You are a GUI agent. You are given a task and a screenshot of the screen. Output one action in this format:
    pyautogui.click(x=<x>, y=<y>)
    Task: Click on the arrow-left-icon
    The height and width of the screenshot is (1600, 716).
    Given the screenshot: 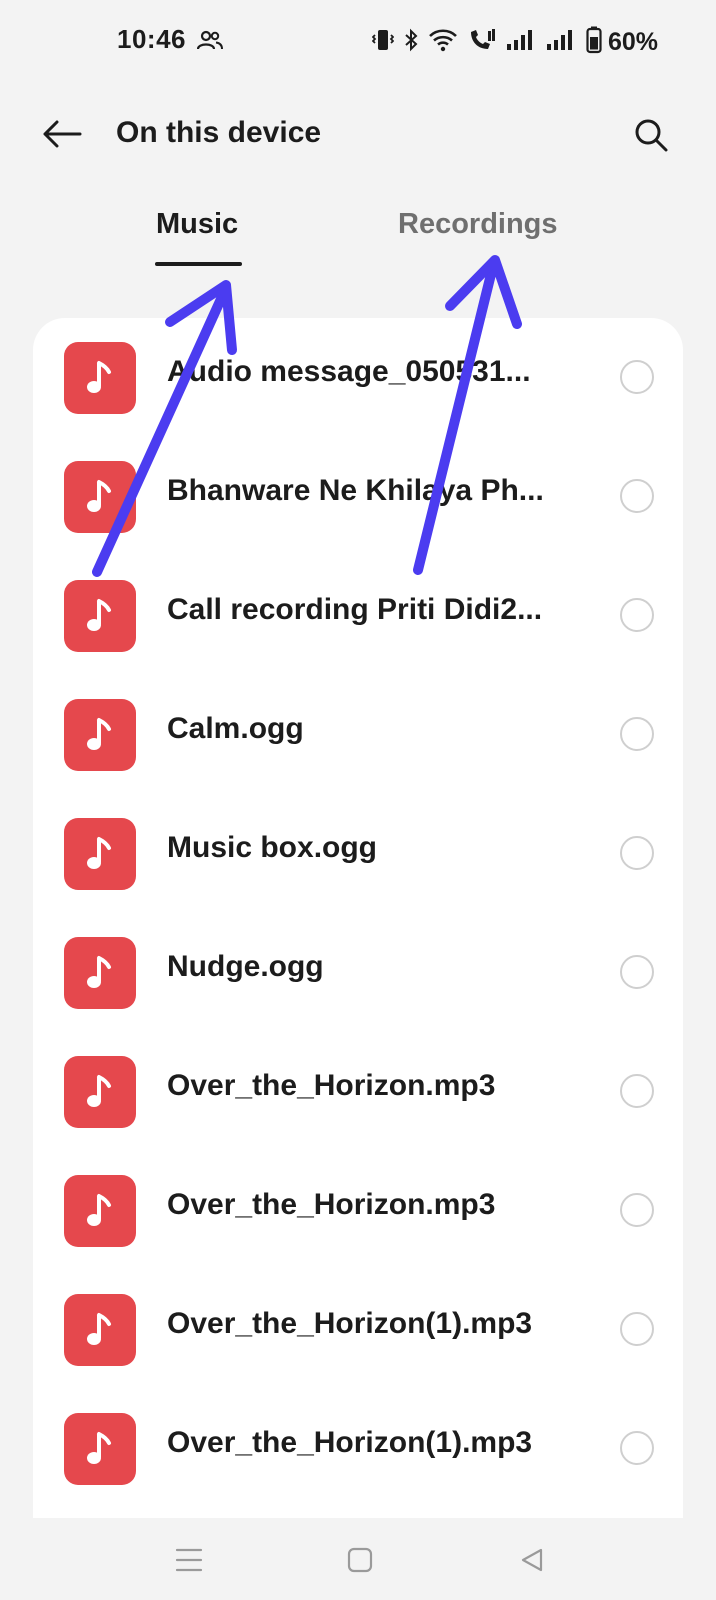 What is the action you would take?
    pyautogui.click(x=62, y=134)
    